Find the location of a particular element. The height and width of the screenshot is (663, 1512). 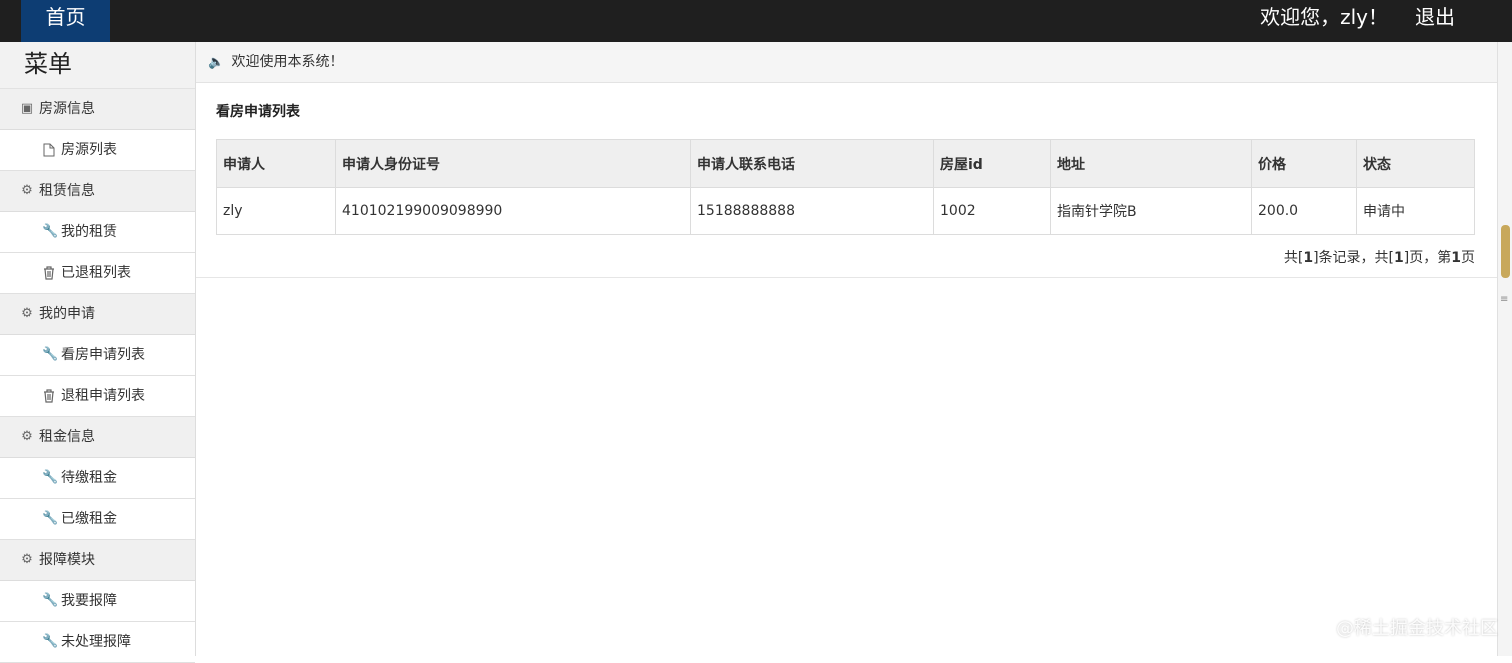

menu-item-viewing-applications: 🔧 看房申请列表 is located at coordinates (97, 355).